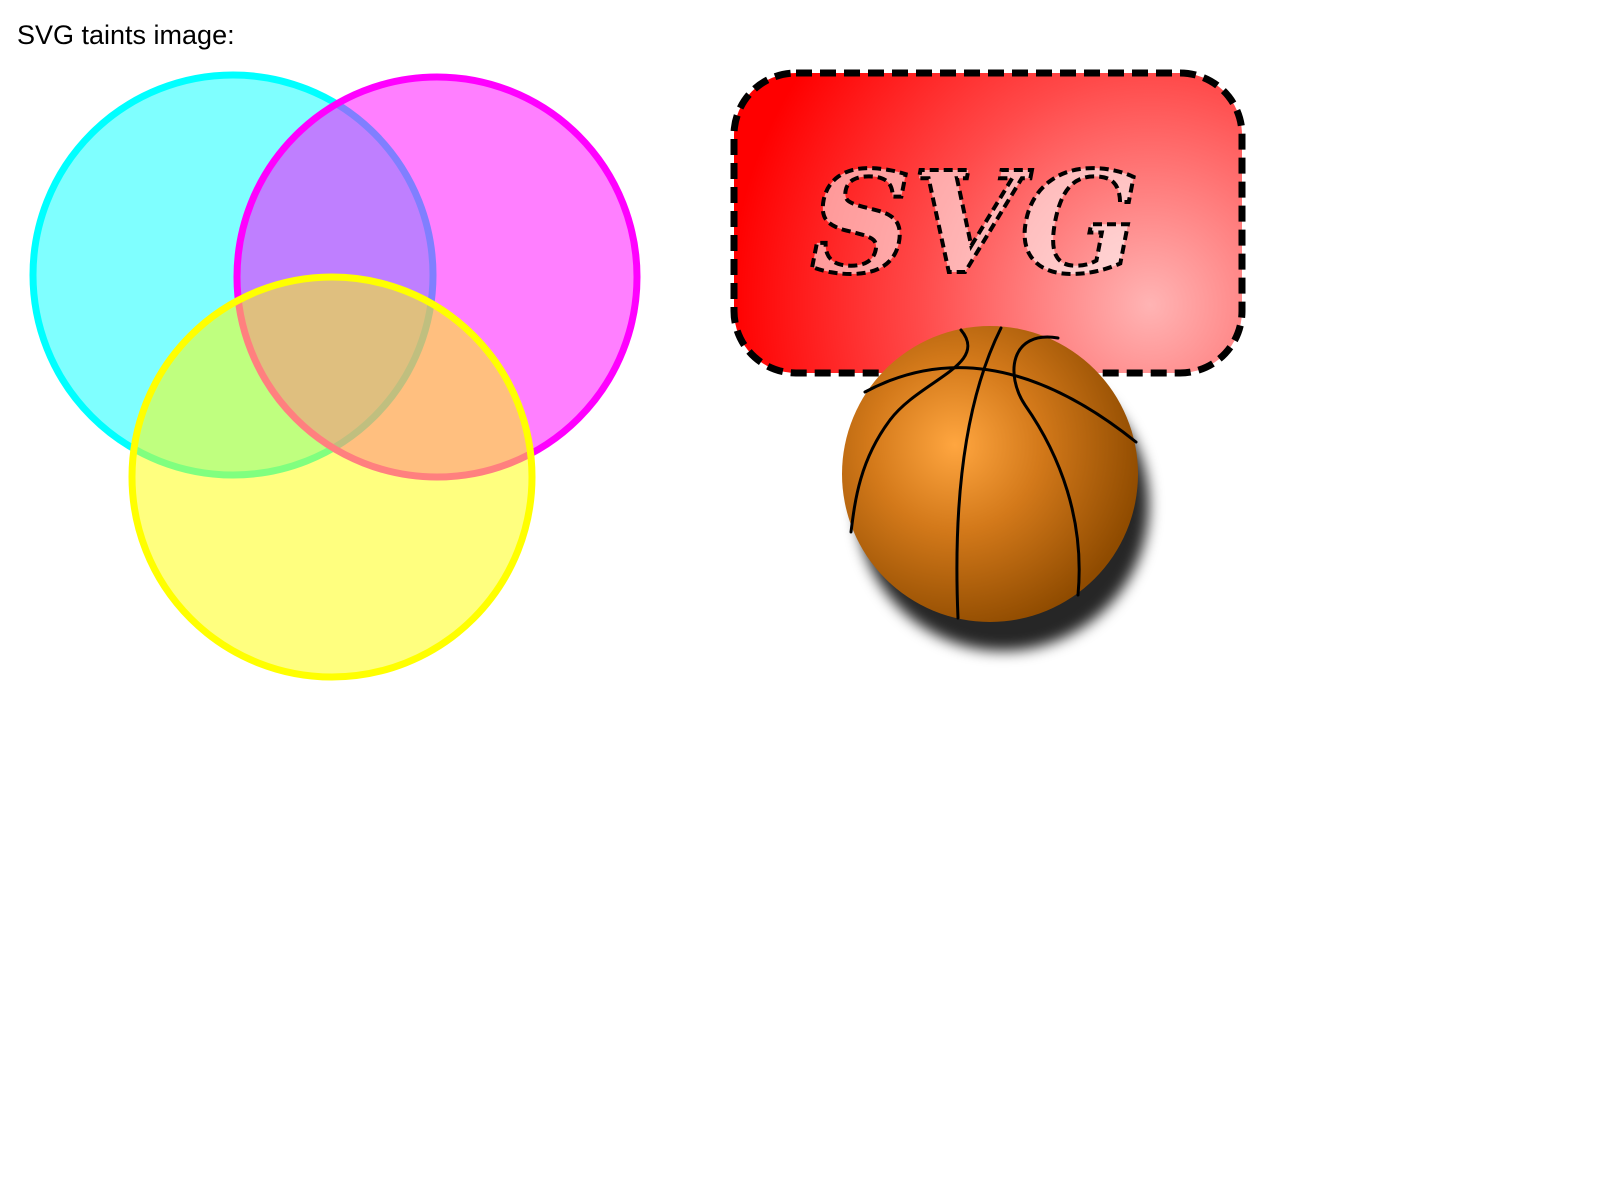 Image resolution: width=1600 pixels, height=1200 pixels. Describe the element at coordinates (974, 224) in the screenshot. I see `svg-badge-text: SVG` at that location.